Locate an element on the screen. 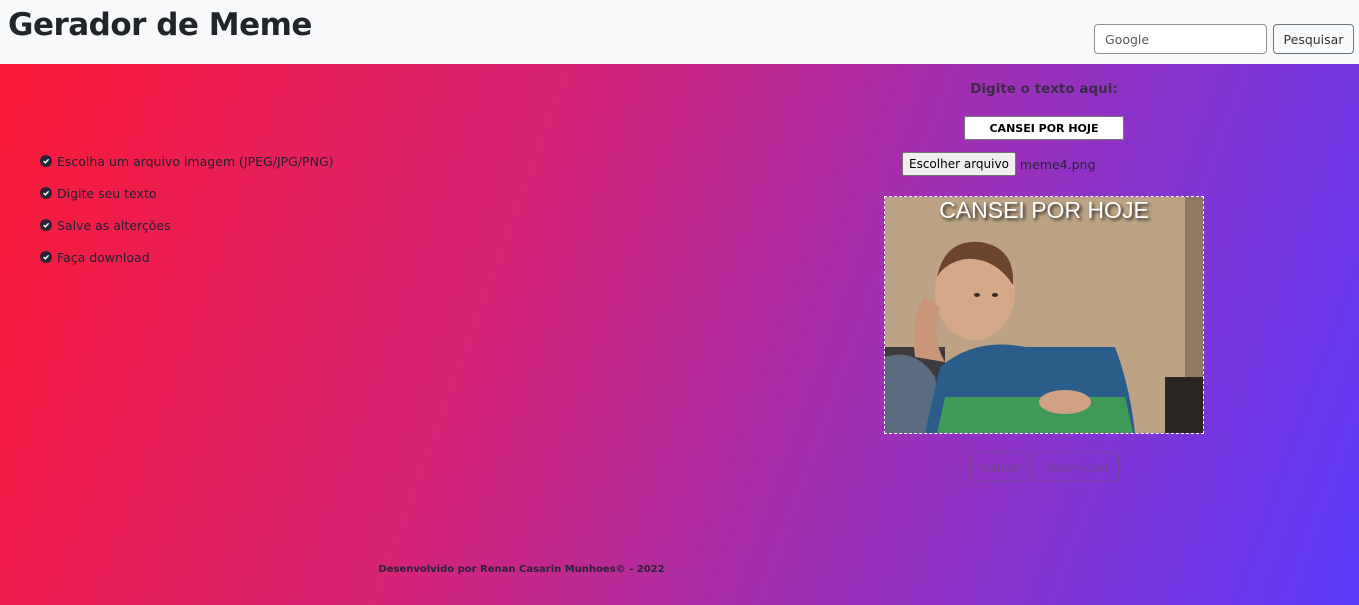 The height and width of the screenshot is (605, 1359). action-buttons: Salvar Download is located at coordinates (1045, 467).